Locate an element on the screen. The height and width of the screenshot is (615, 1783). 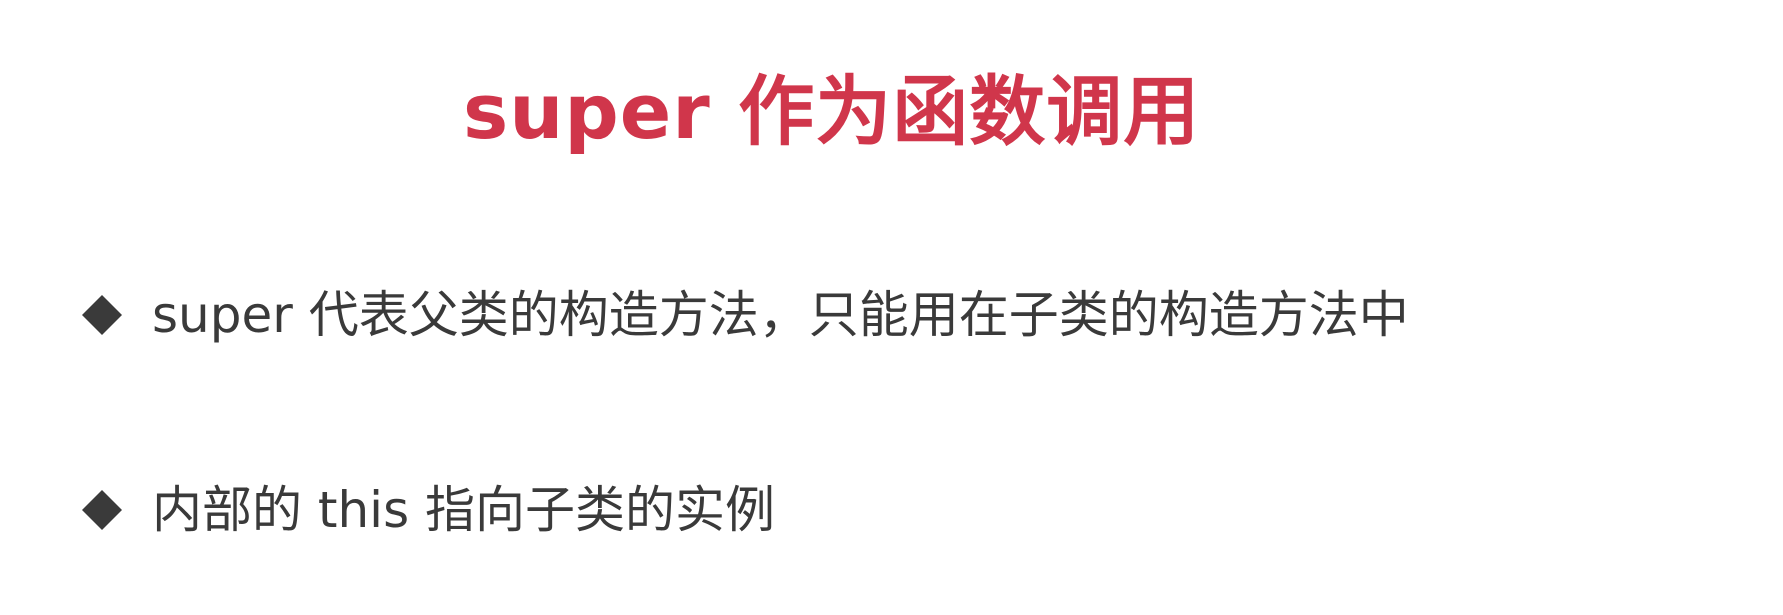
bullet-item: super 代表父类的构造方法，只能用在子类的构造方法中 is located at coordinates (744, 315).